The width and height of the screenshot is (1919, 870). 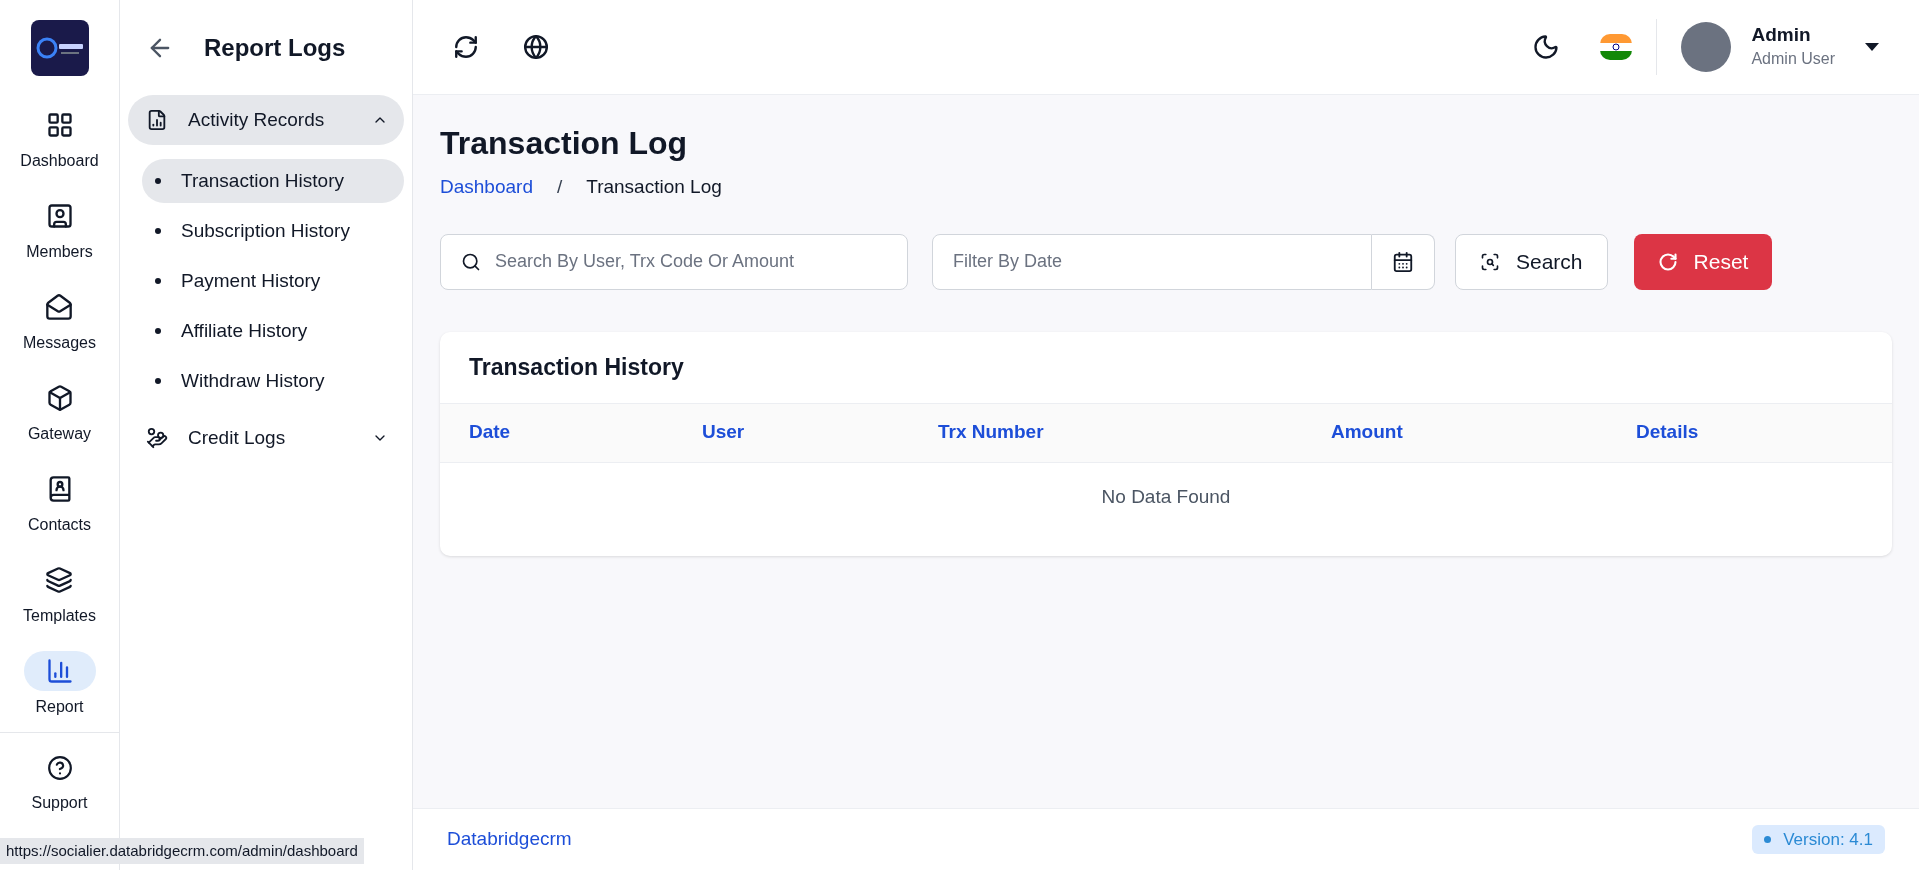 What do you see at coordinates (275, 47) in the screenshot?
I see `submenu-title: Report Logs` at bounding box center [275, 47].